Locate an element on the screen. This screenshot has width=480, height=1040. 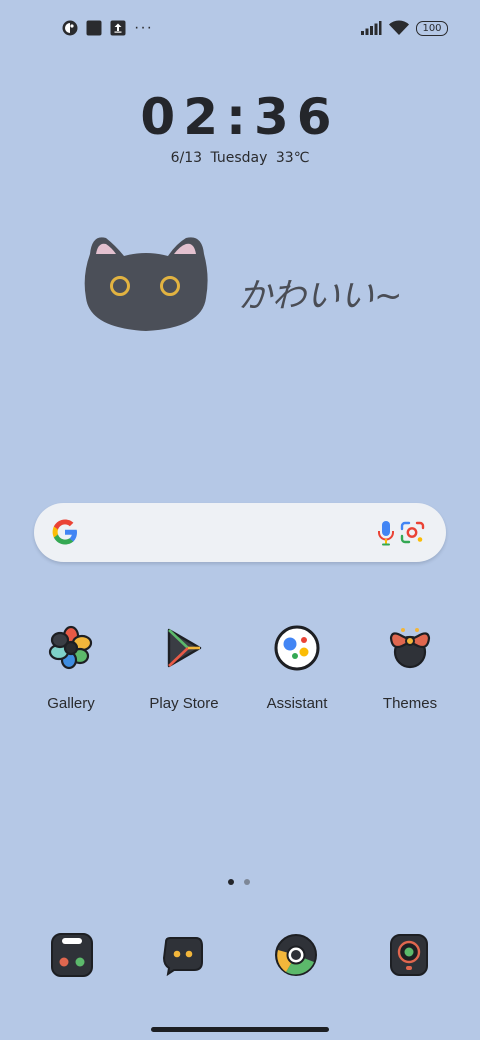
app-play-store: Play Store is located at coordinates (184, 668).